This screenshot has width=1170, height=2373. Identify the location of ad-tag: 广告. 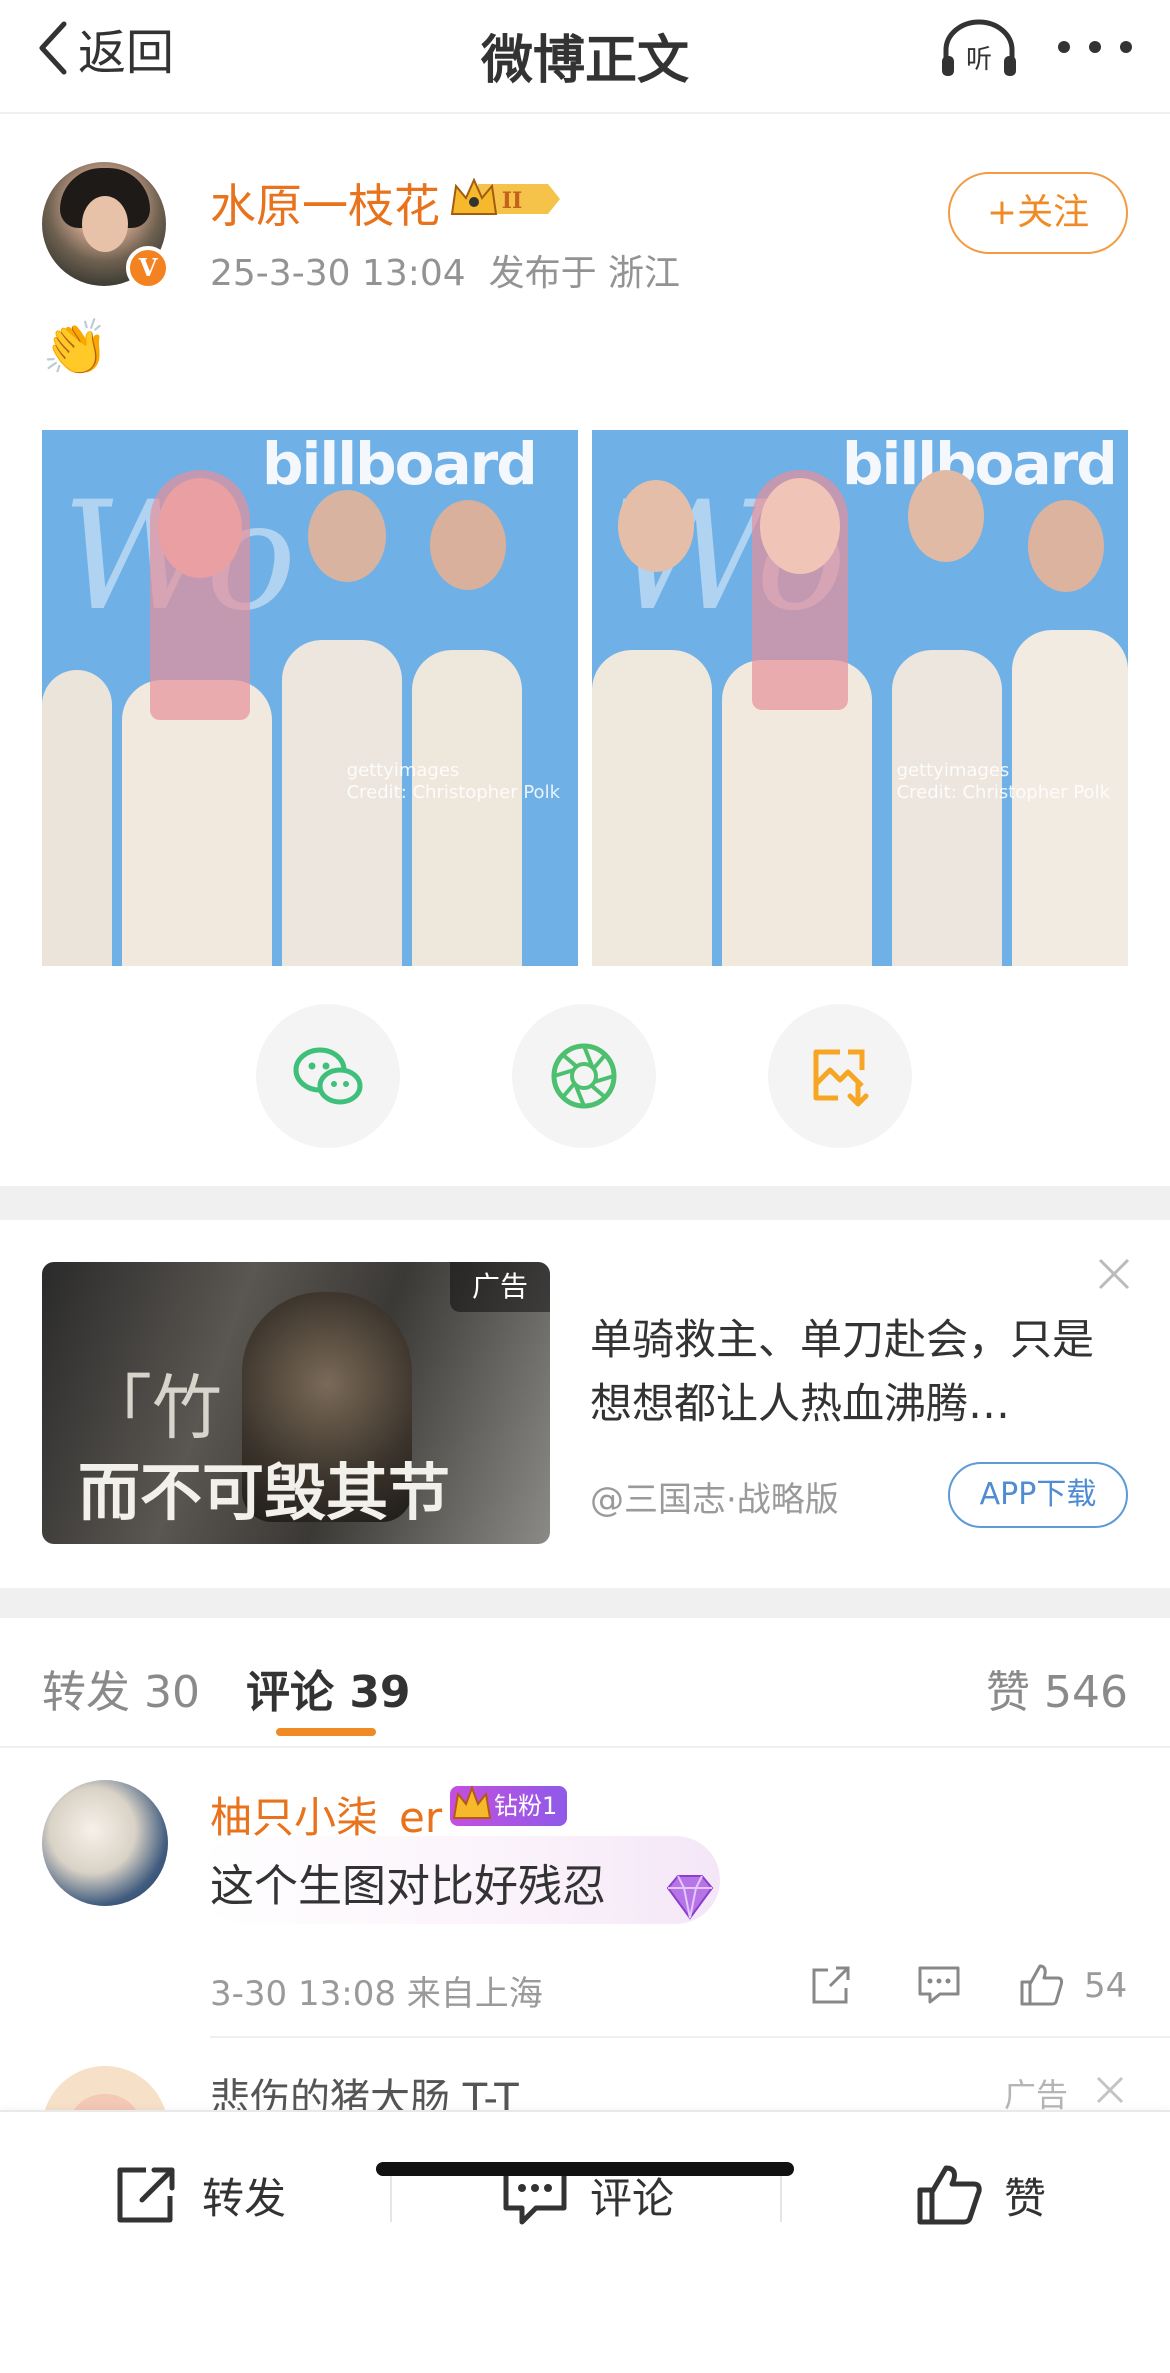
(500, 1287).